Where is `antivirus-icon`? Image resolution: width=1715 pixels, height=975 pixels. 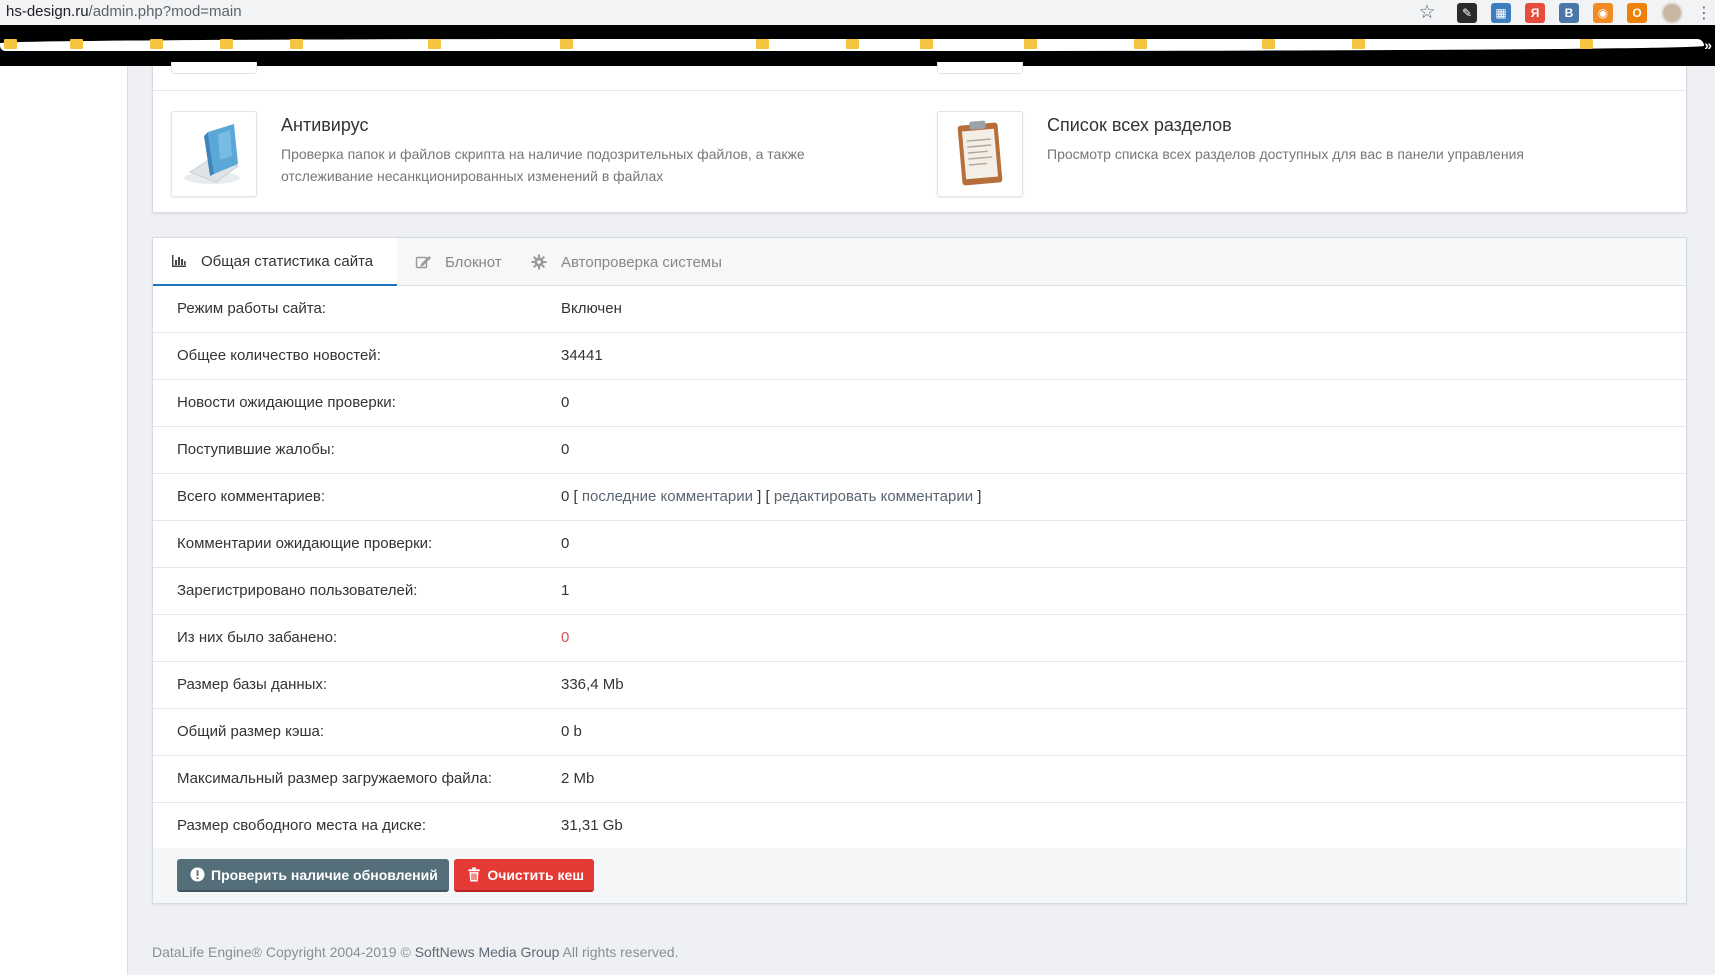 antivirus-icon is located at coordinates (214, 154).